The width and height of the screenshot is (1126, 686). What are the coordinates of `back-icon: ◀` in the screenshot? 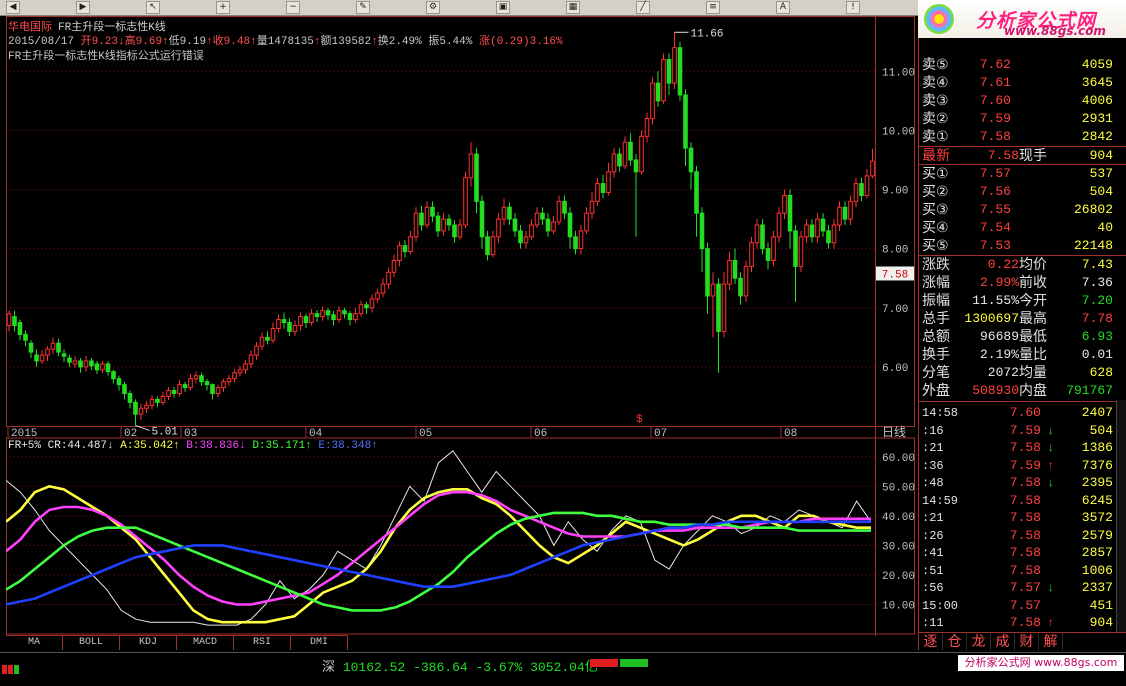 It's located at (13, 7).